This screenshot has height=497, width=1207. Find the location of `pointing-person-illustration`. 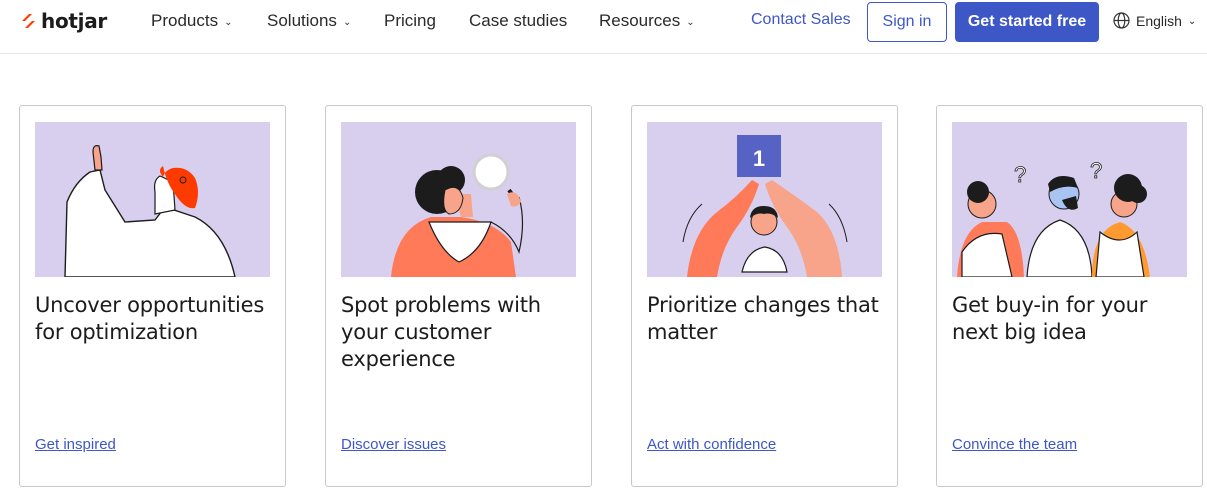

pointing-person-illustration is located at coordinates (152, 199).